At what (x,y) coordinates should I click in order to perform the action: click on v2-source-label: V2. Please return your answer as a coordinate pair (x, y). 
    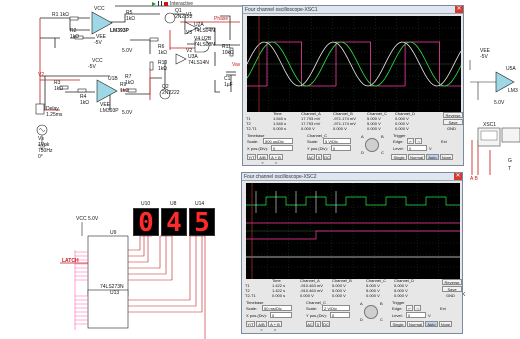
    Looking at the image, I should click on (41, 75).